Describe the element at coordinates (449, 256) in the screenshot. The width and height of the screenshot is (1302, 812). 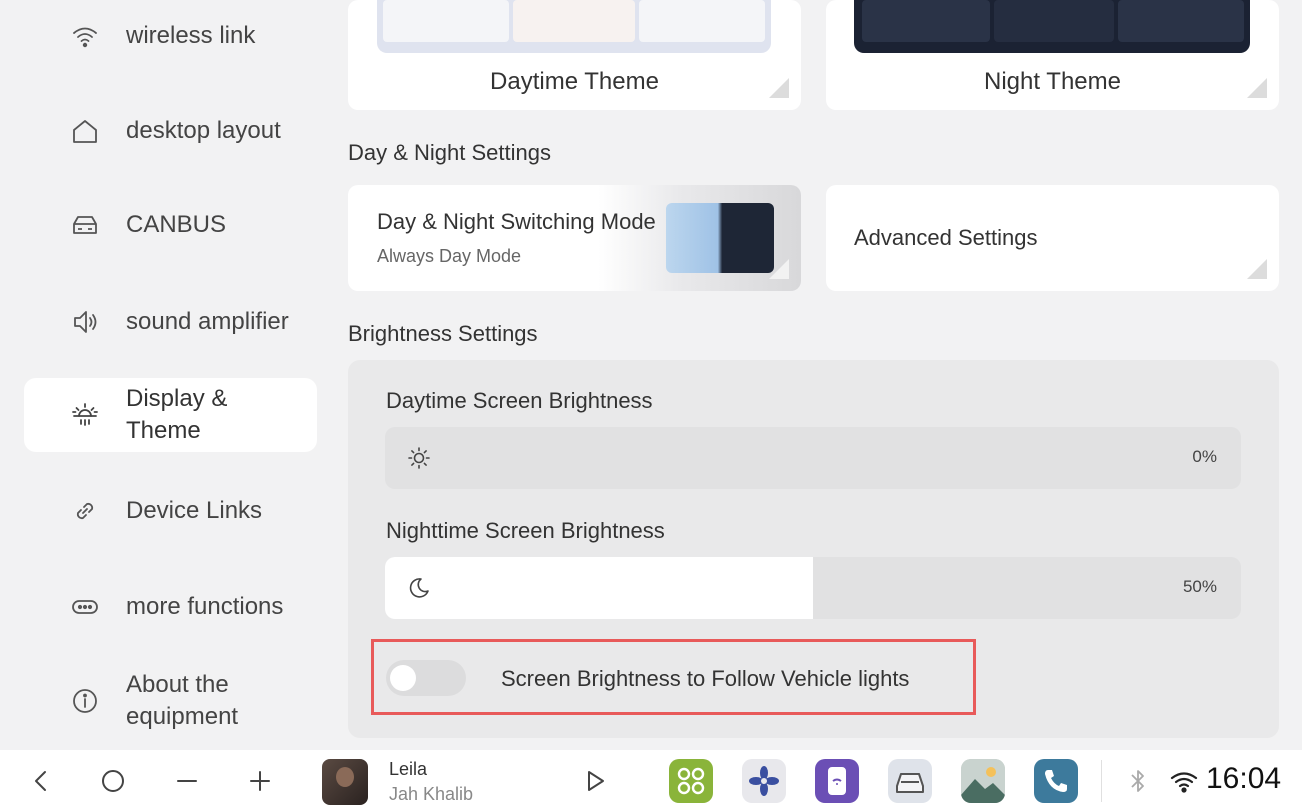
I see `switching-mode-value: Always Day Mode` at that location.